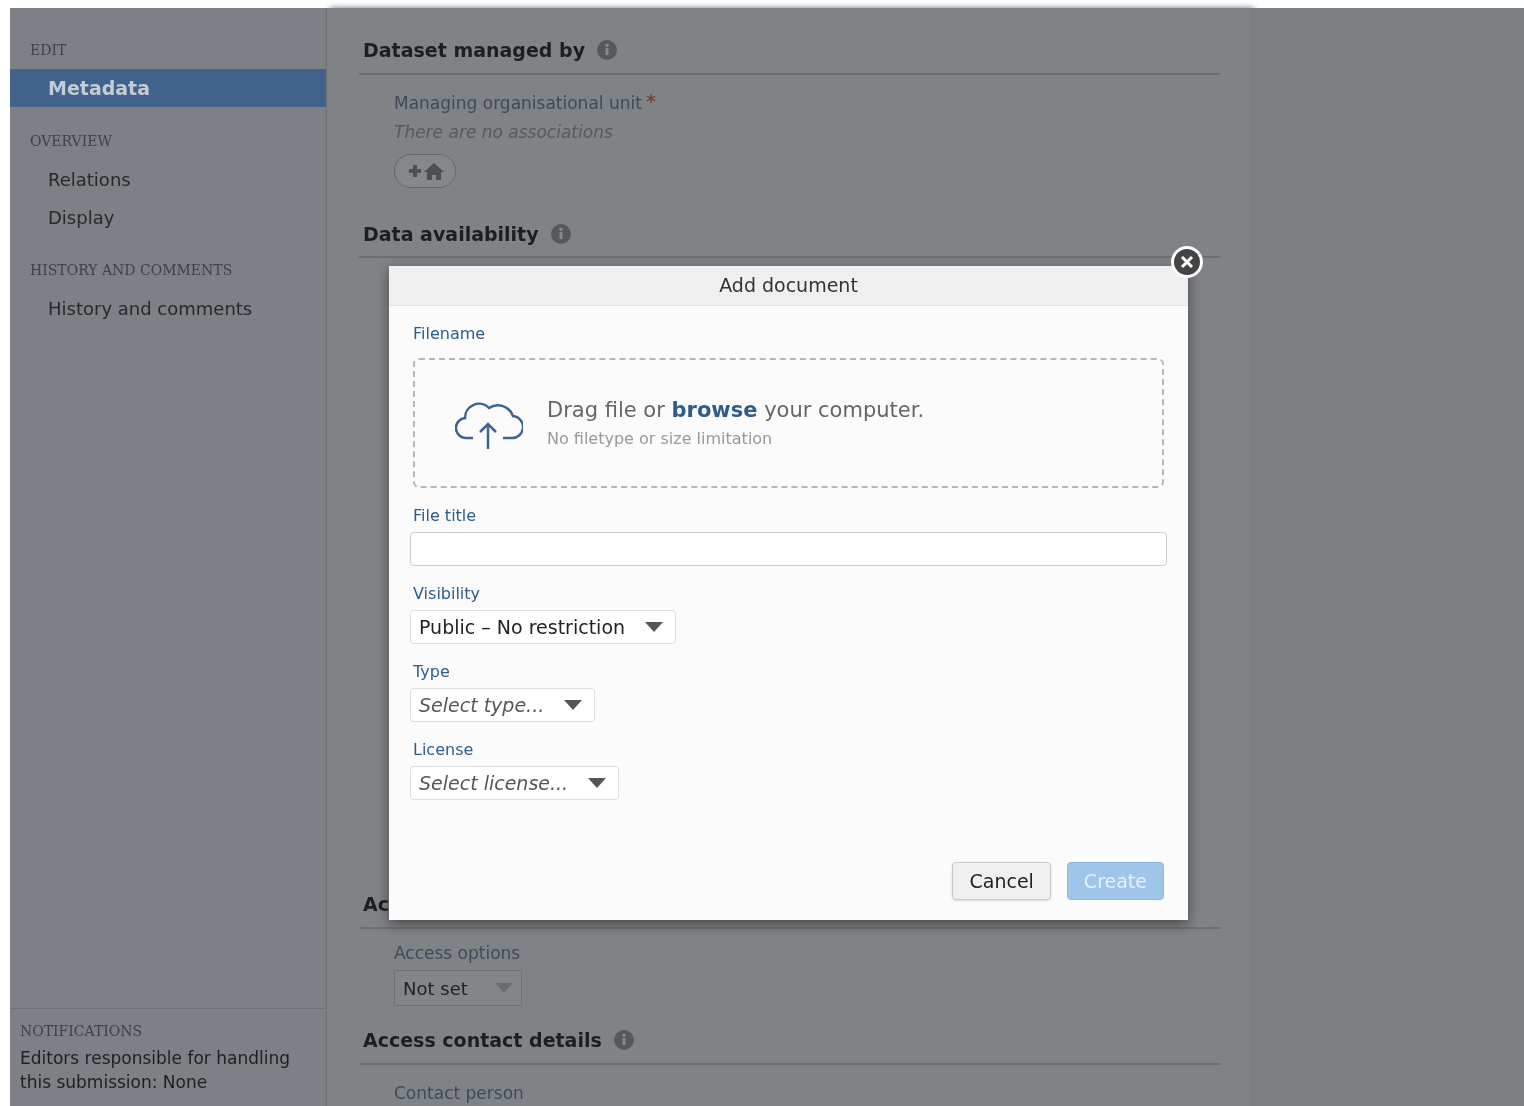 The width and height of the screenshot is (1524, 1106). I want to click on nav-item: Relations, so click(168, 179).